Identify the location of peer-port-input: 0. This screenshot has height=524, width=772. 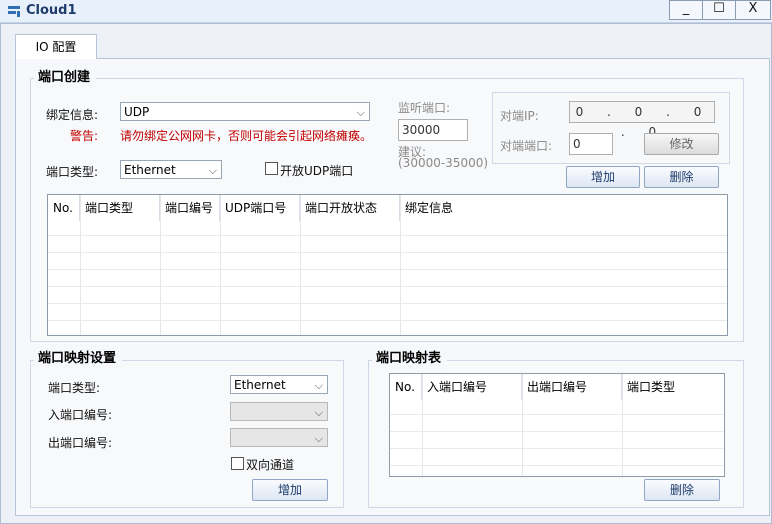
(591, 144).